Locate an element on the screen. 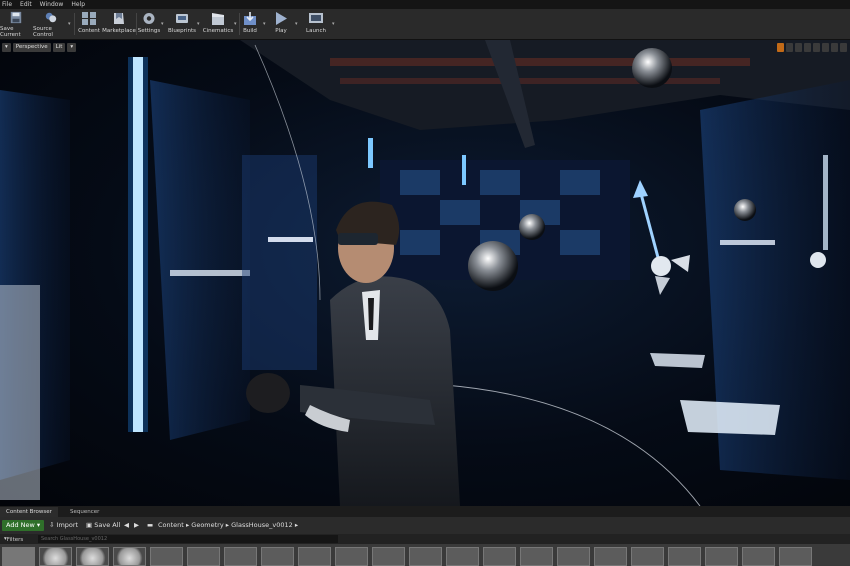 This screenshot has height=566, width=850. import-icon: ⇩ is located at coordinates (52, 525).